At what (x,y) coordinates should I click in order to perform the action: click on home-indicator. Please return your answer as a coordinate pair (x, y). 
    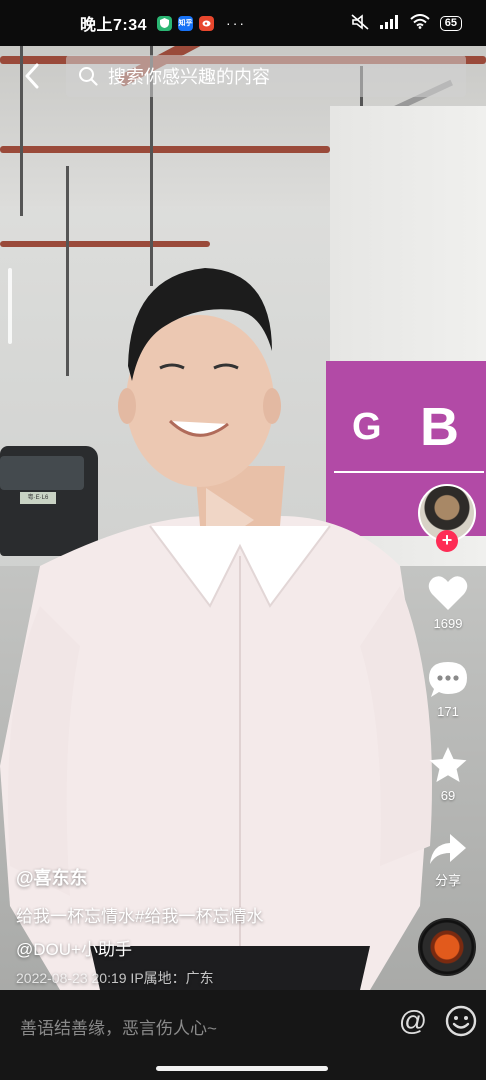
    Looking at the image, I should click on (242, 1068).